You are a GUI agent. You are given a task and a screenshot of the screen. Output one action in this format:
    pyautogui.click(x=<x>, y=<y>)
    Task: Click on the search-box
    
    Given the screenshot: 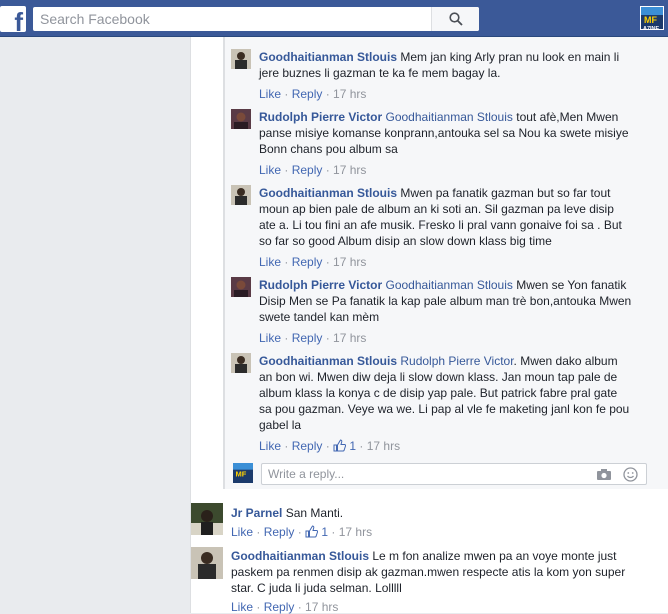 What is the action you would take?
    pyautogui.click(x=256, y=19)
    